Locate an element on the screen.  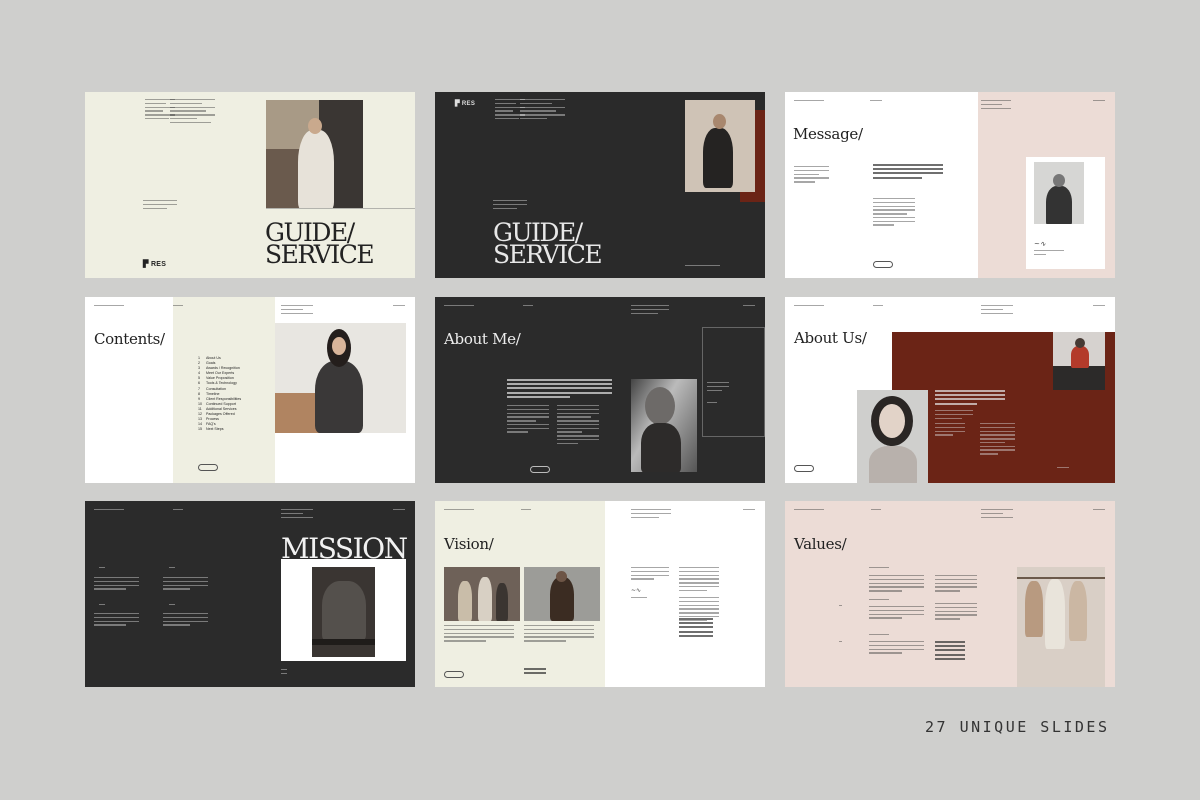
slide-title: About Me/ is located at coordinates (482, 339).